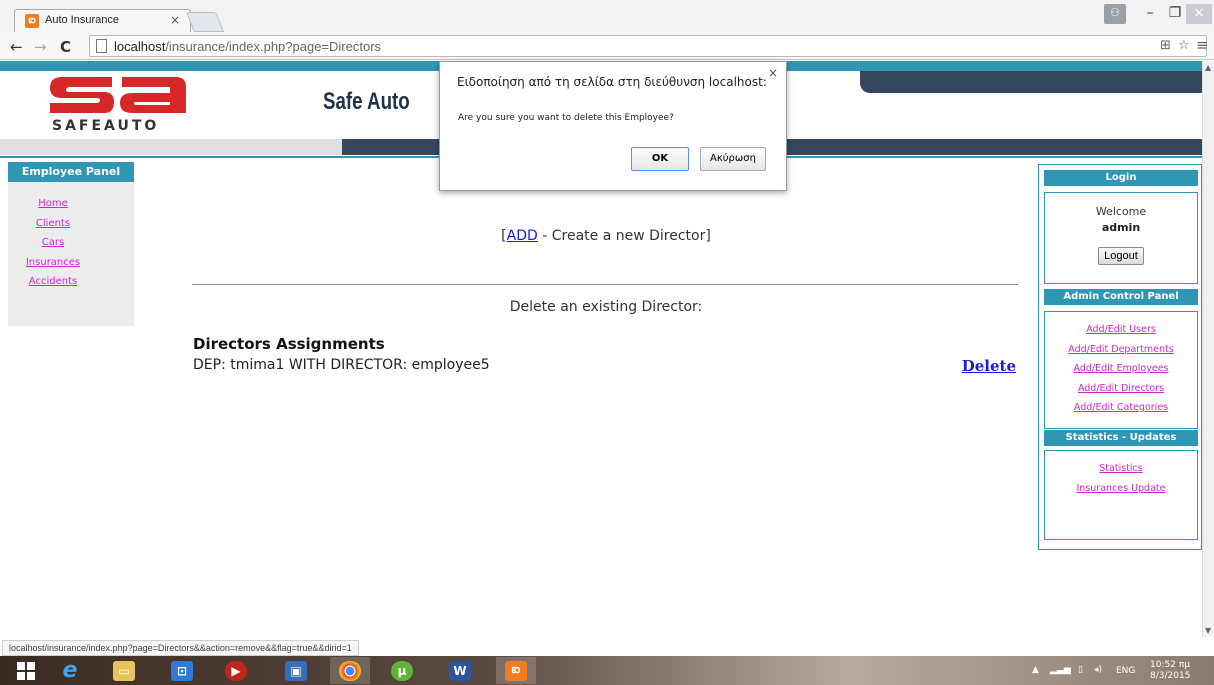  I want to click on taskbar-ie: e, so click(70, 670).